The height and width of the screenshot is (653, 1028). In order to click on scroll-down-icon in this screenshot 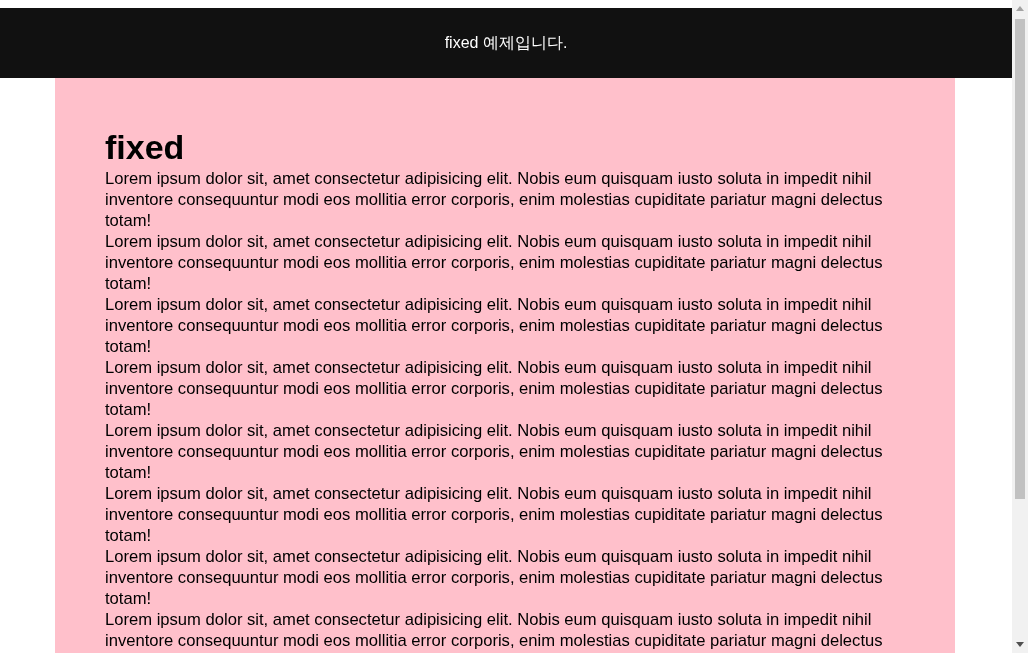, I will do `click(1020, 644)`.